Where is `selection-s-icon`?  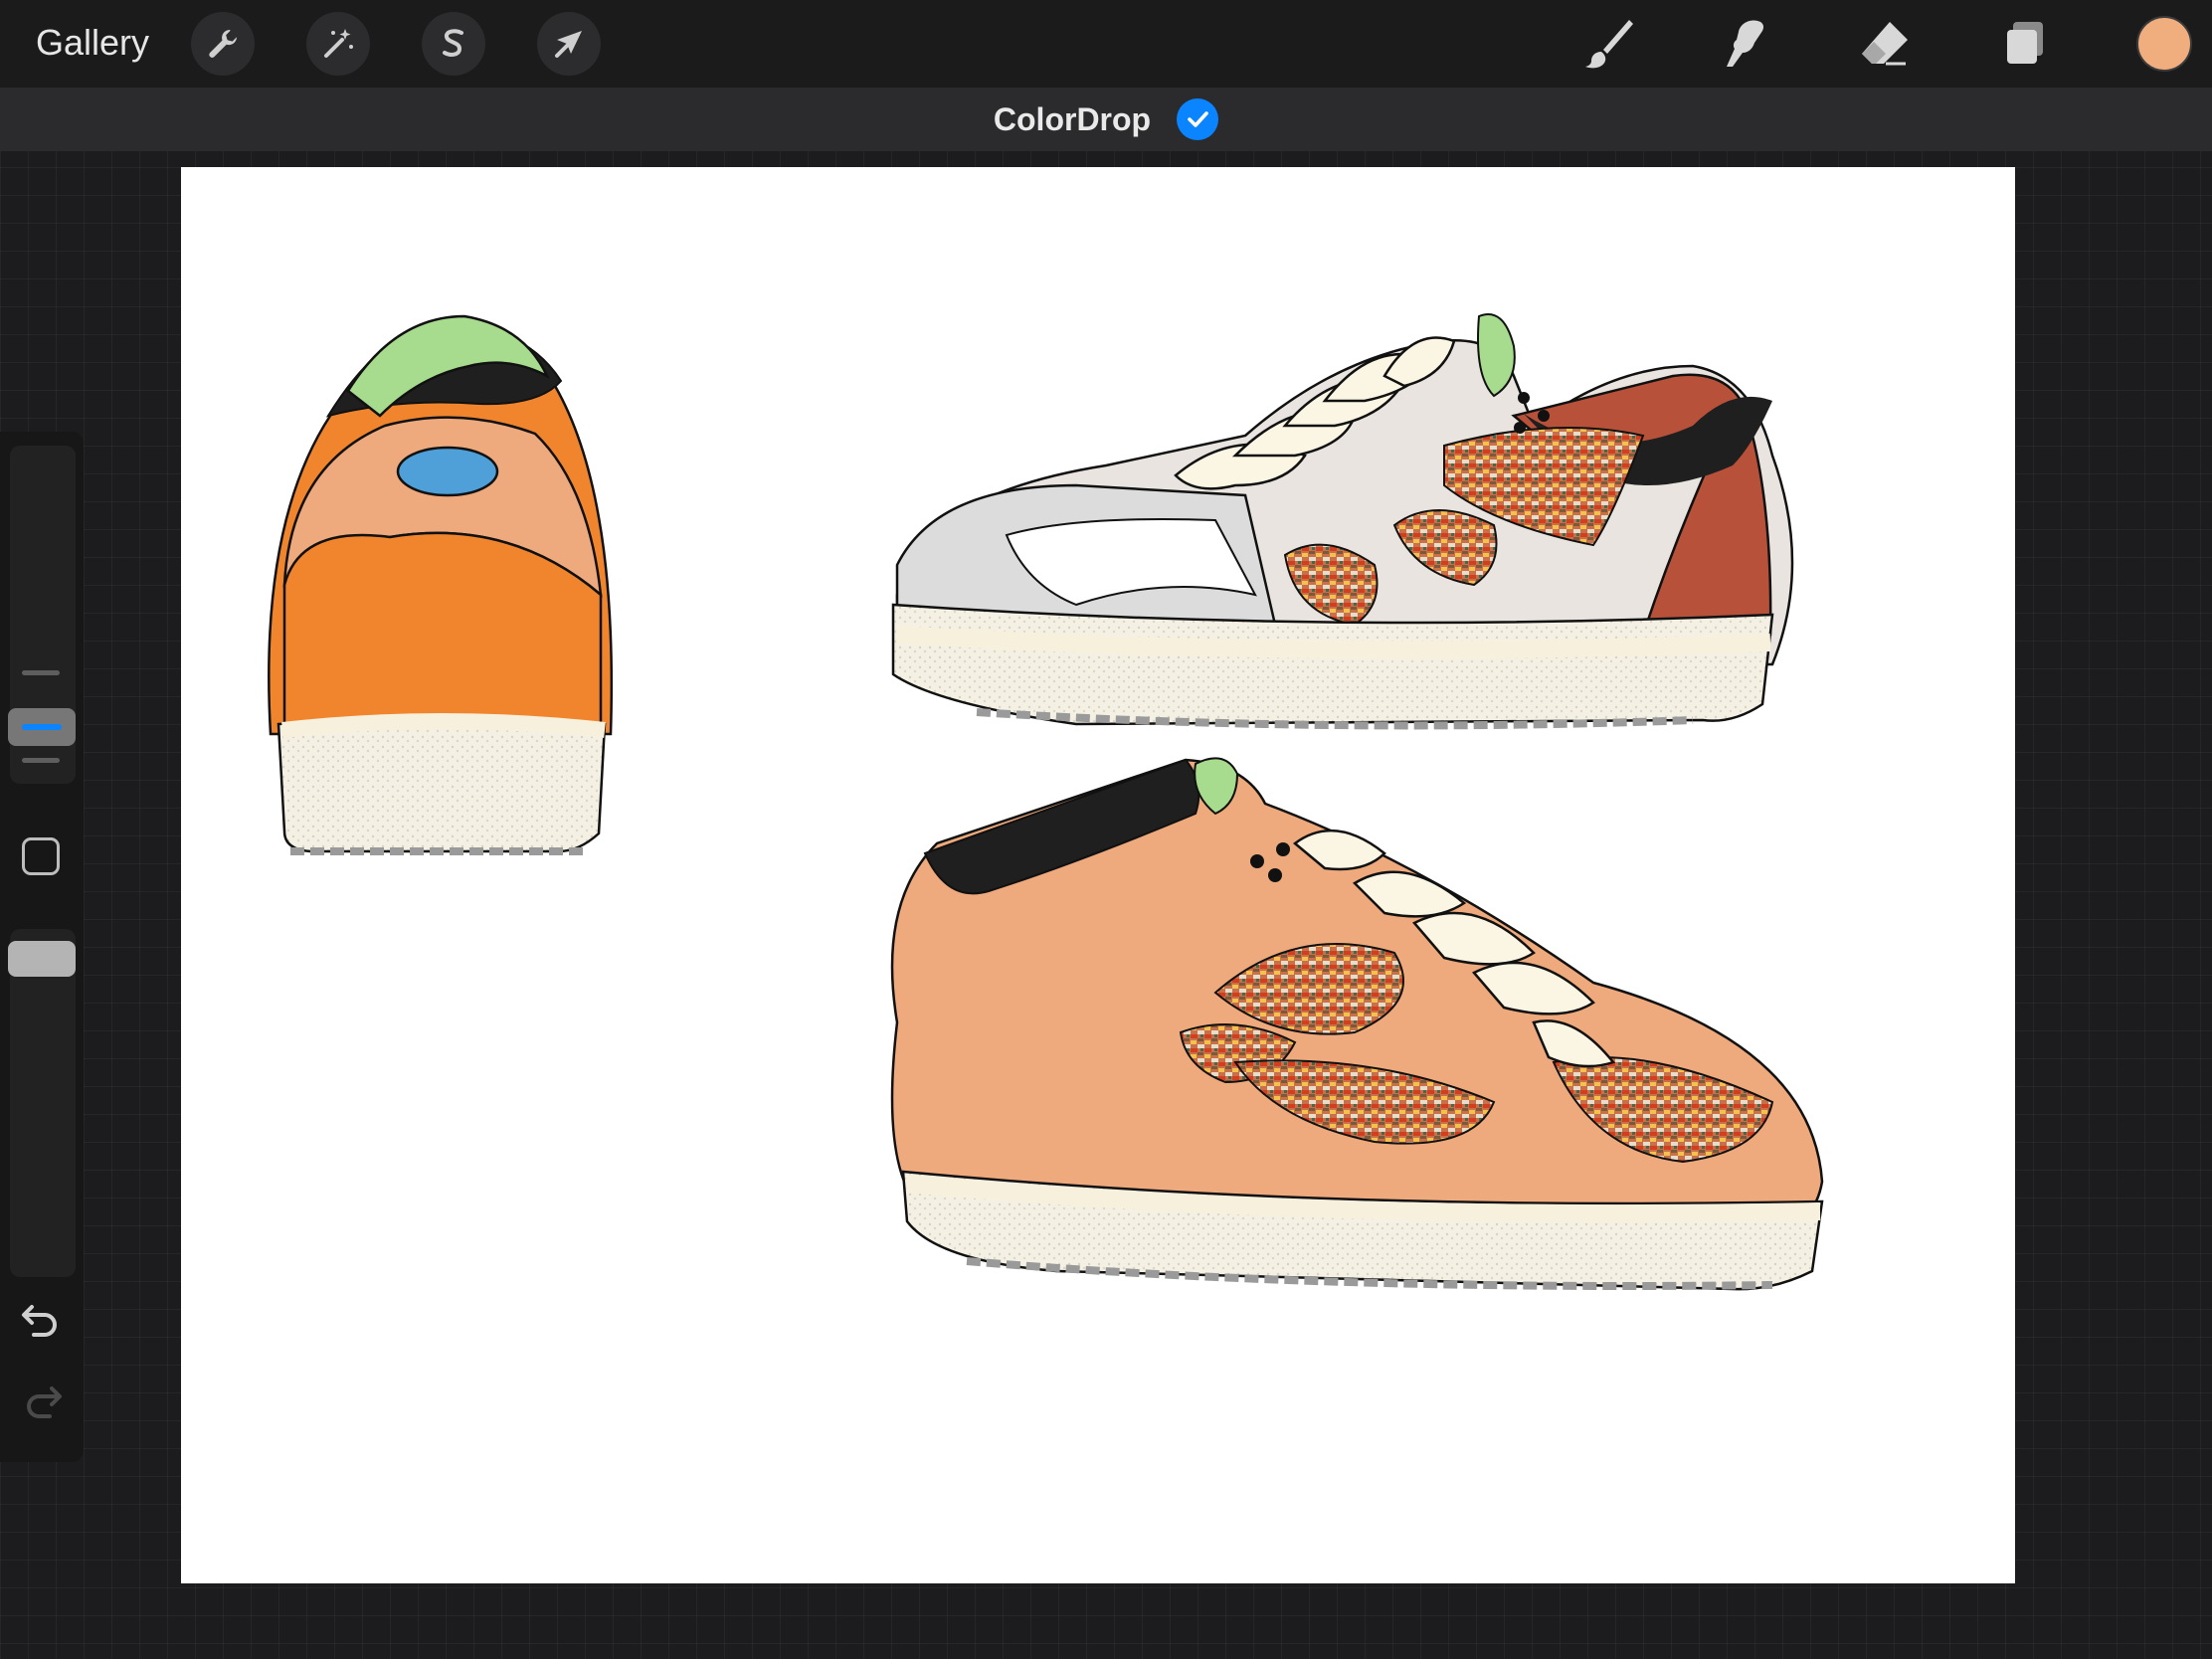 selection-s-icon is located at coordinates (453, 43).